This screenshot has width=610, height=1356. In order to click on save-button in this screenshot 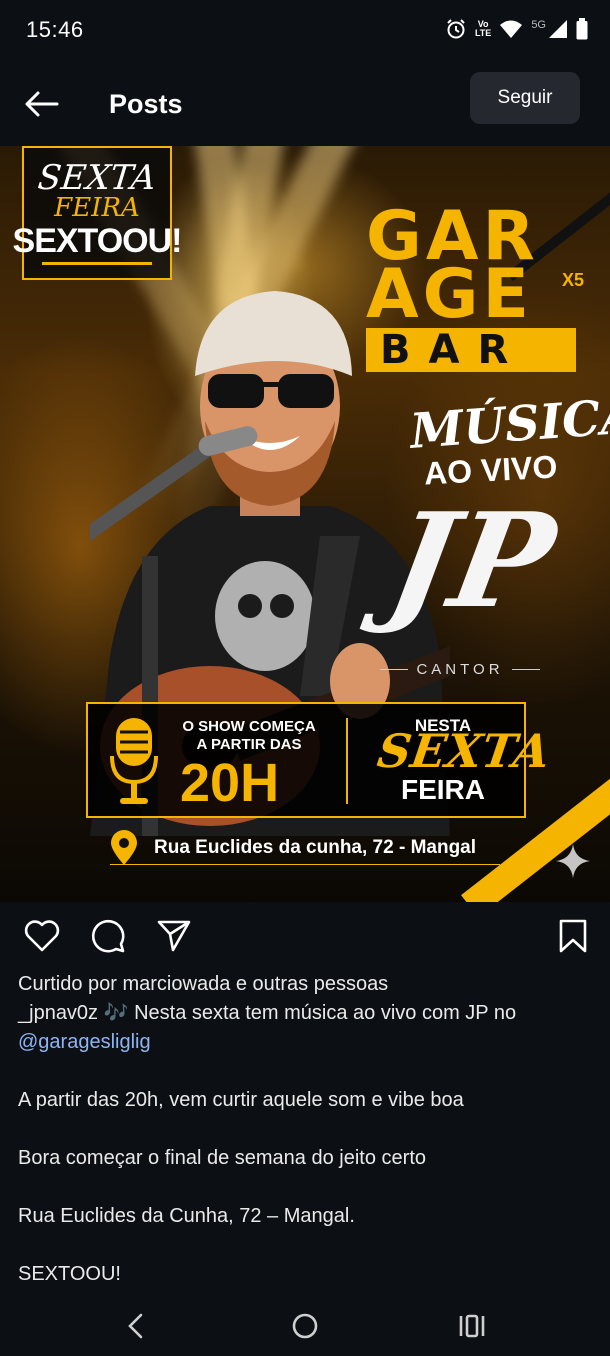, I will do `click(573, 936)`.